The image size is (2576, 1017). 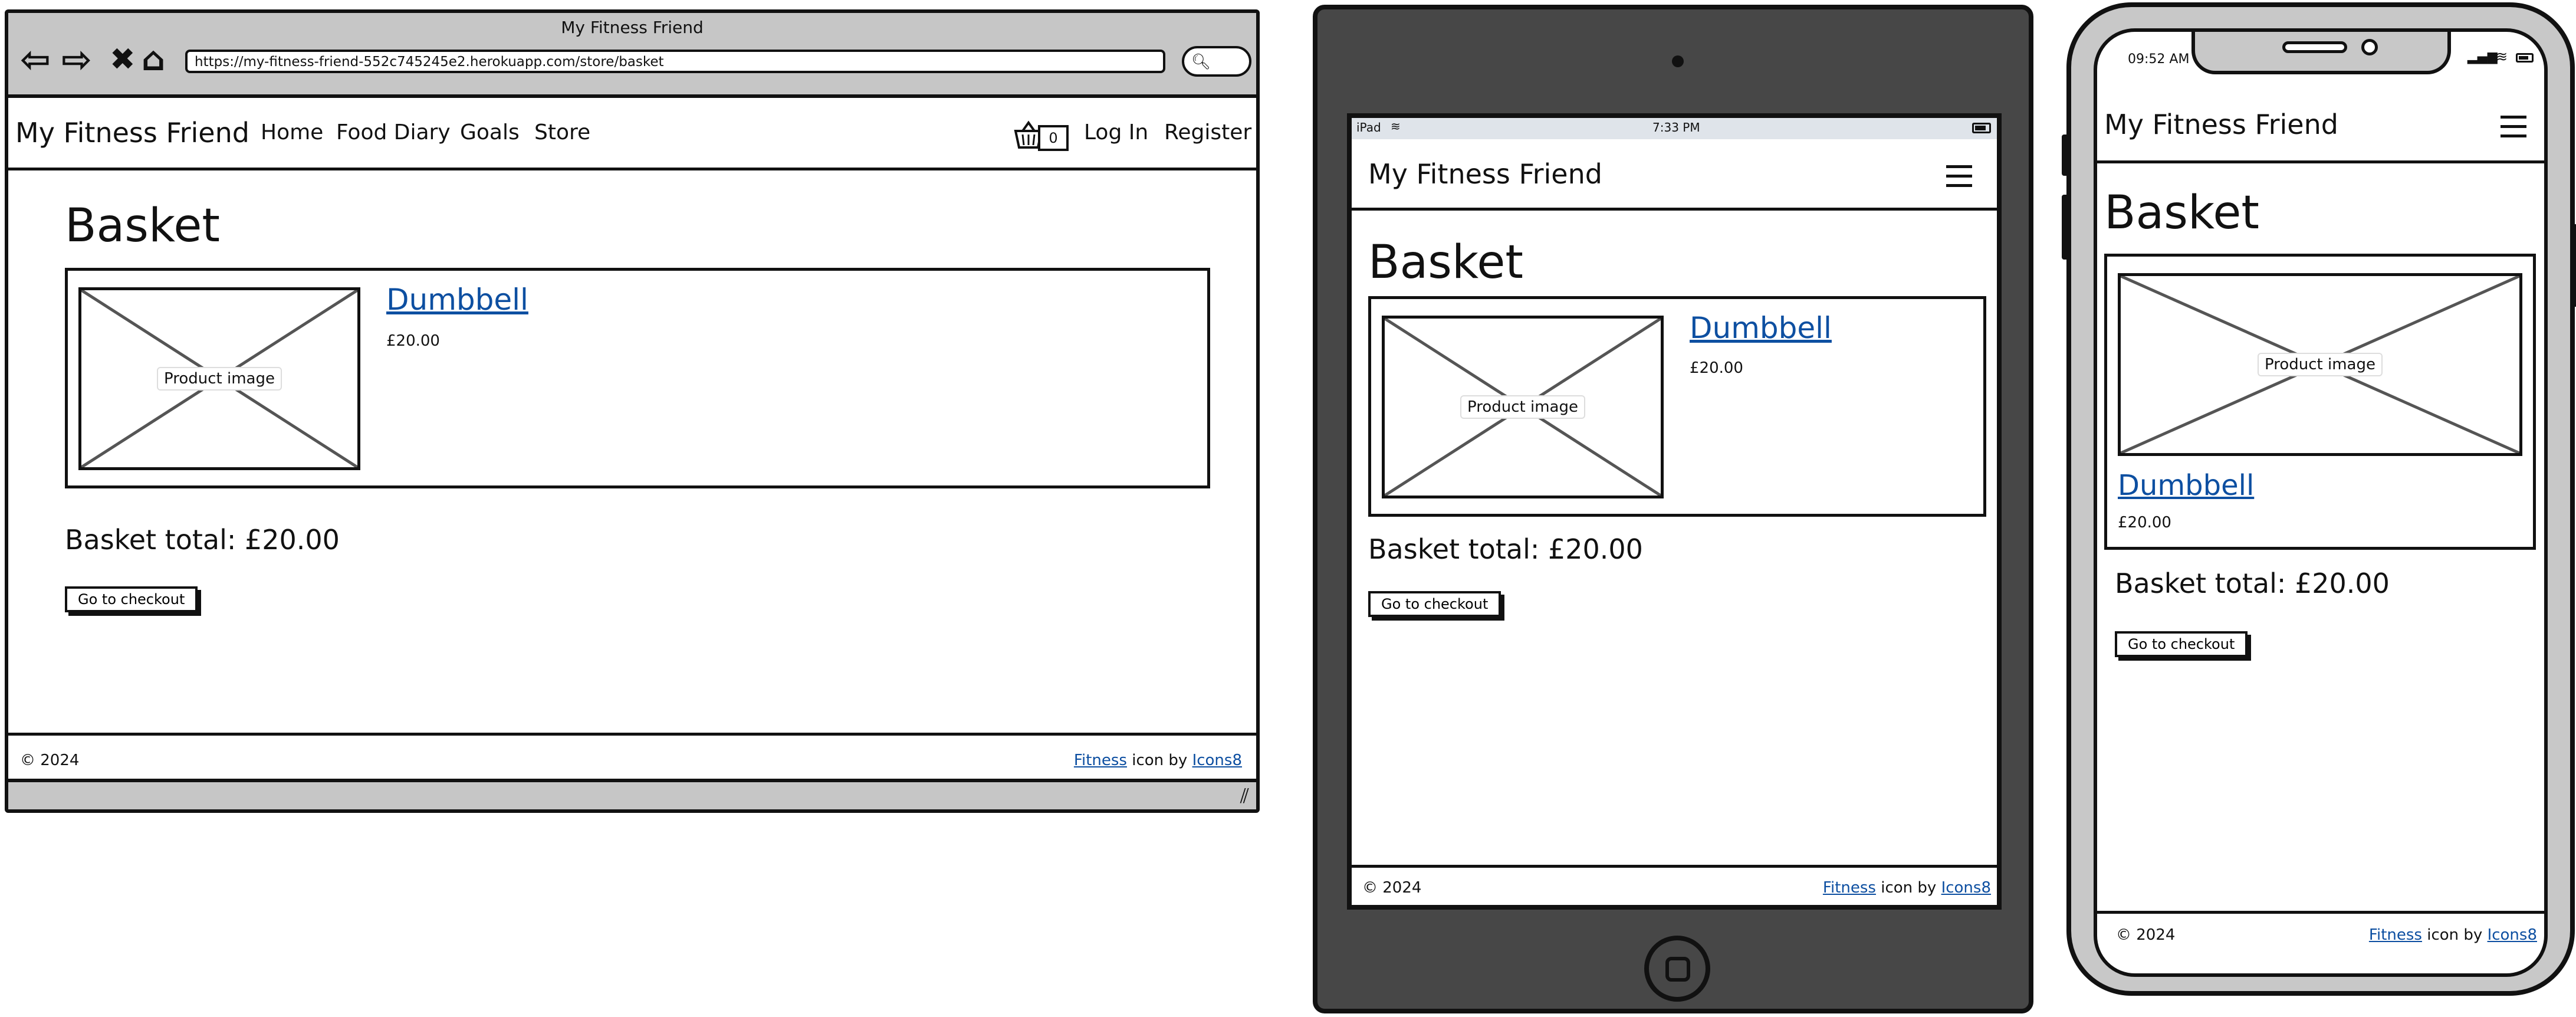 What do you see at coordinates (562, 132) in the screenshot?
I see `nav-store: Store` at bounding box center [562, 132].